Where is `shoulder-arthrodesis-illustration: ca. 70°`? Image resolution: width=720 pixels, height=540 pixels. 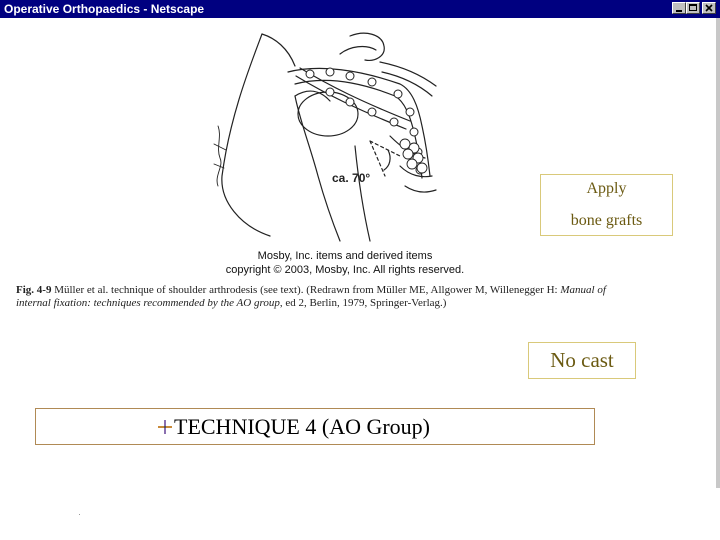
shoulder-arthrodesis-illustration: ca. 70° is located at coordinates (325, 137).